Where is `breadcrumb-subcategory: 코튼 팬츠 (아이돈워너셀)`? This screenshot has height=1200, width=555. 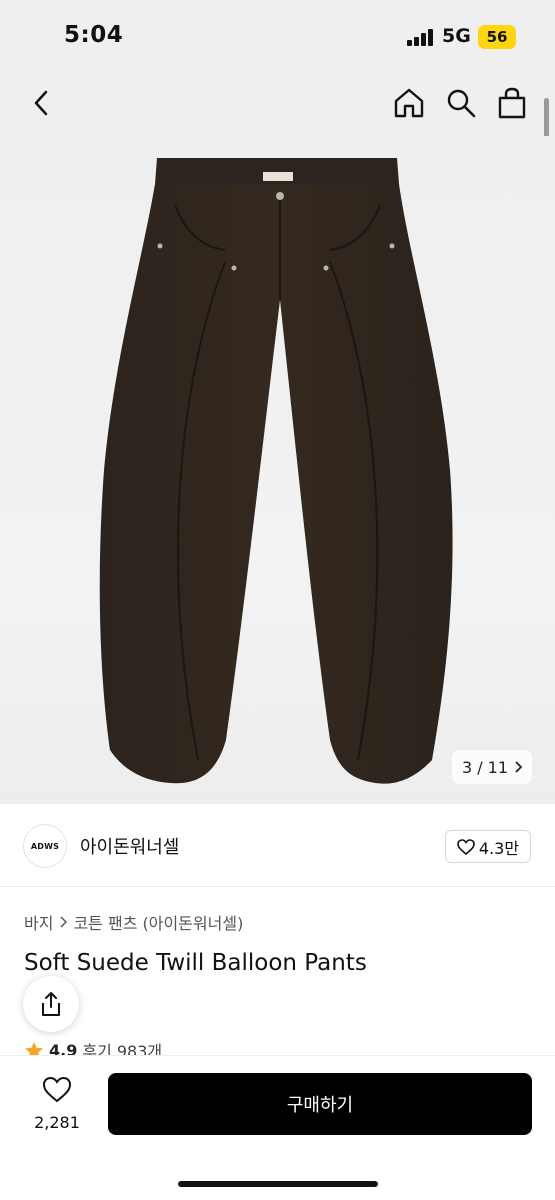
breadcrumb-subcategory: 코튼 팬츠 (아이돈워너셀) is located at coordinates (158, 922).